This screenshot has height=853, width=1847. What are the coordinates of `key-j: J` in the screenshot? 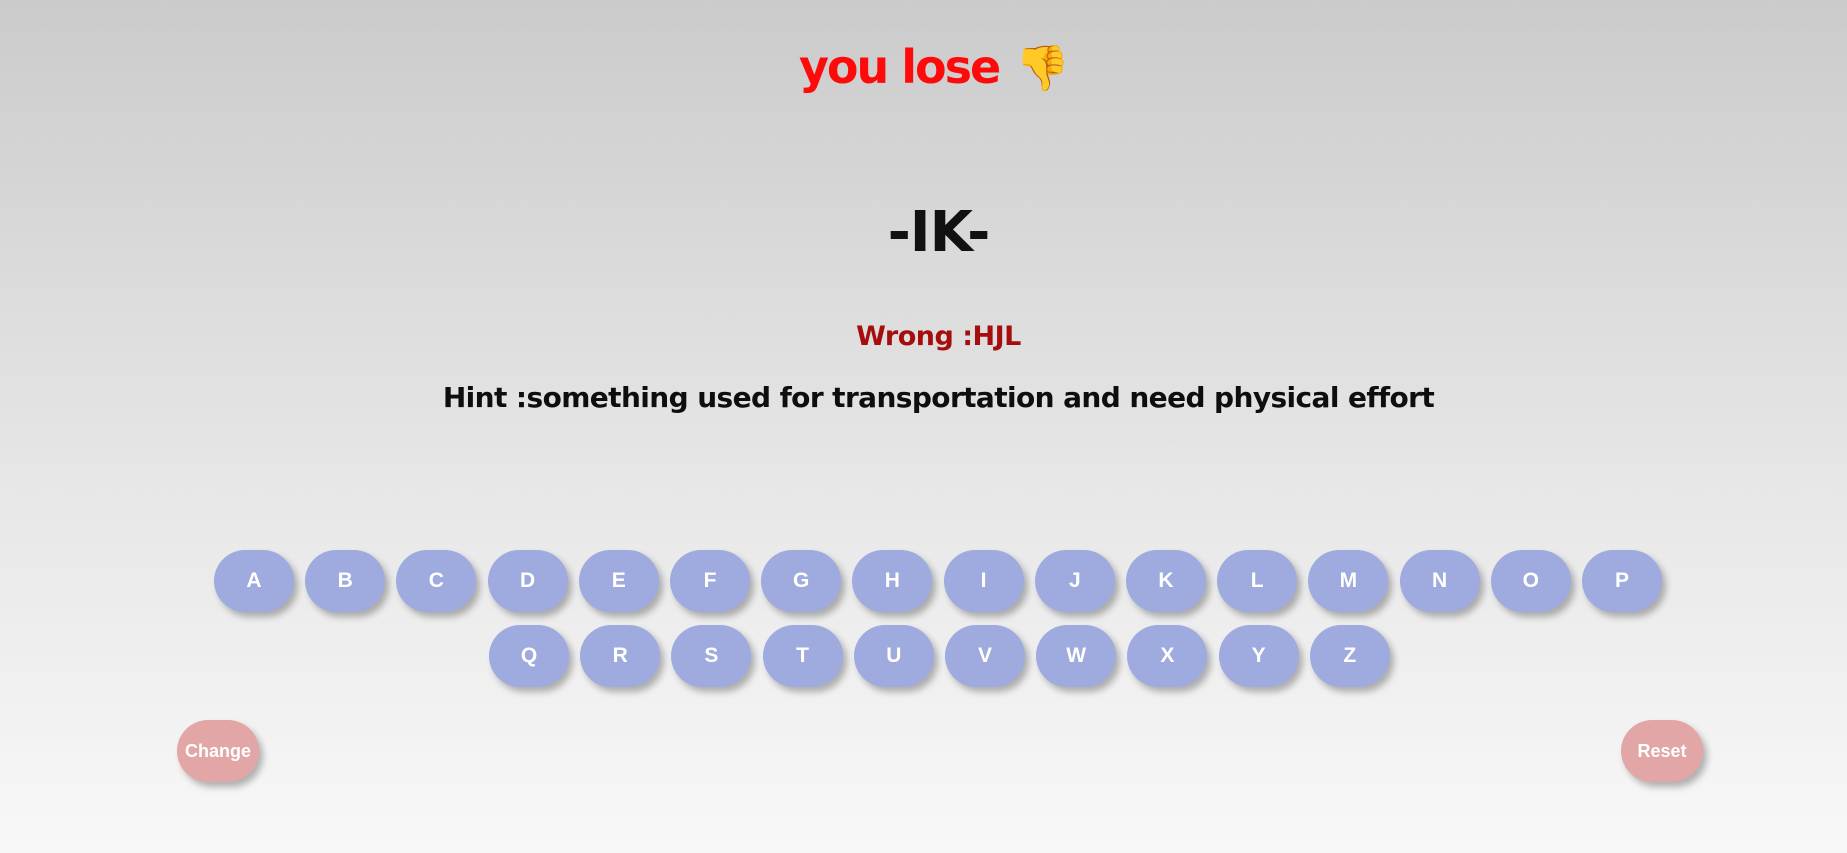 It's located at (1074, 581).